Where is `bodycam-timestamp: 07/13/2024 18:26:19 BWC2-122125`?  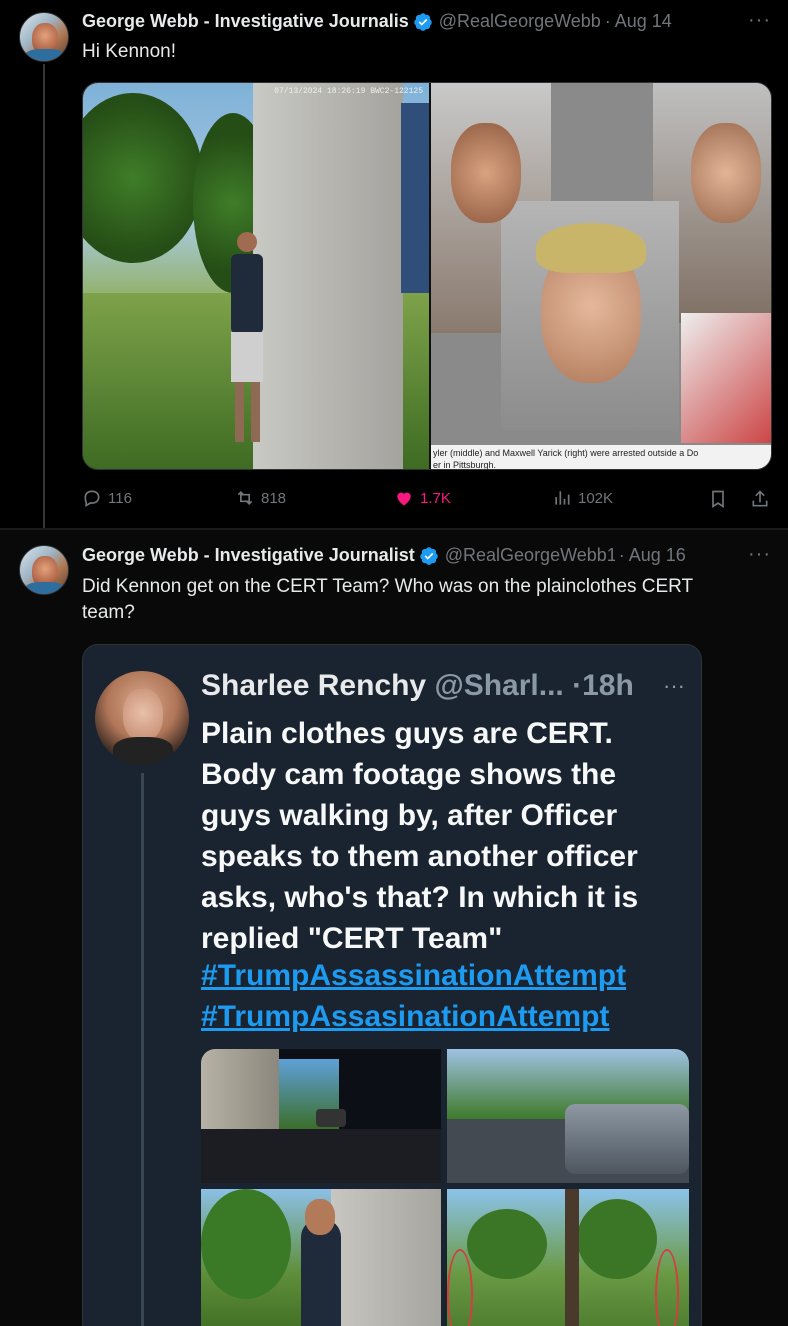
bodycam-timestamp: 07/13/2024 18:26:19 BWC2-122125 is located at coordinates (348, 91).